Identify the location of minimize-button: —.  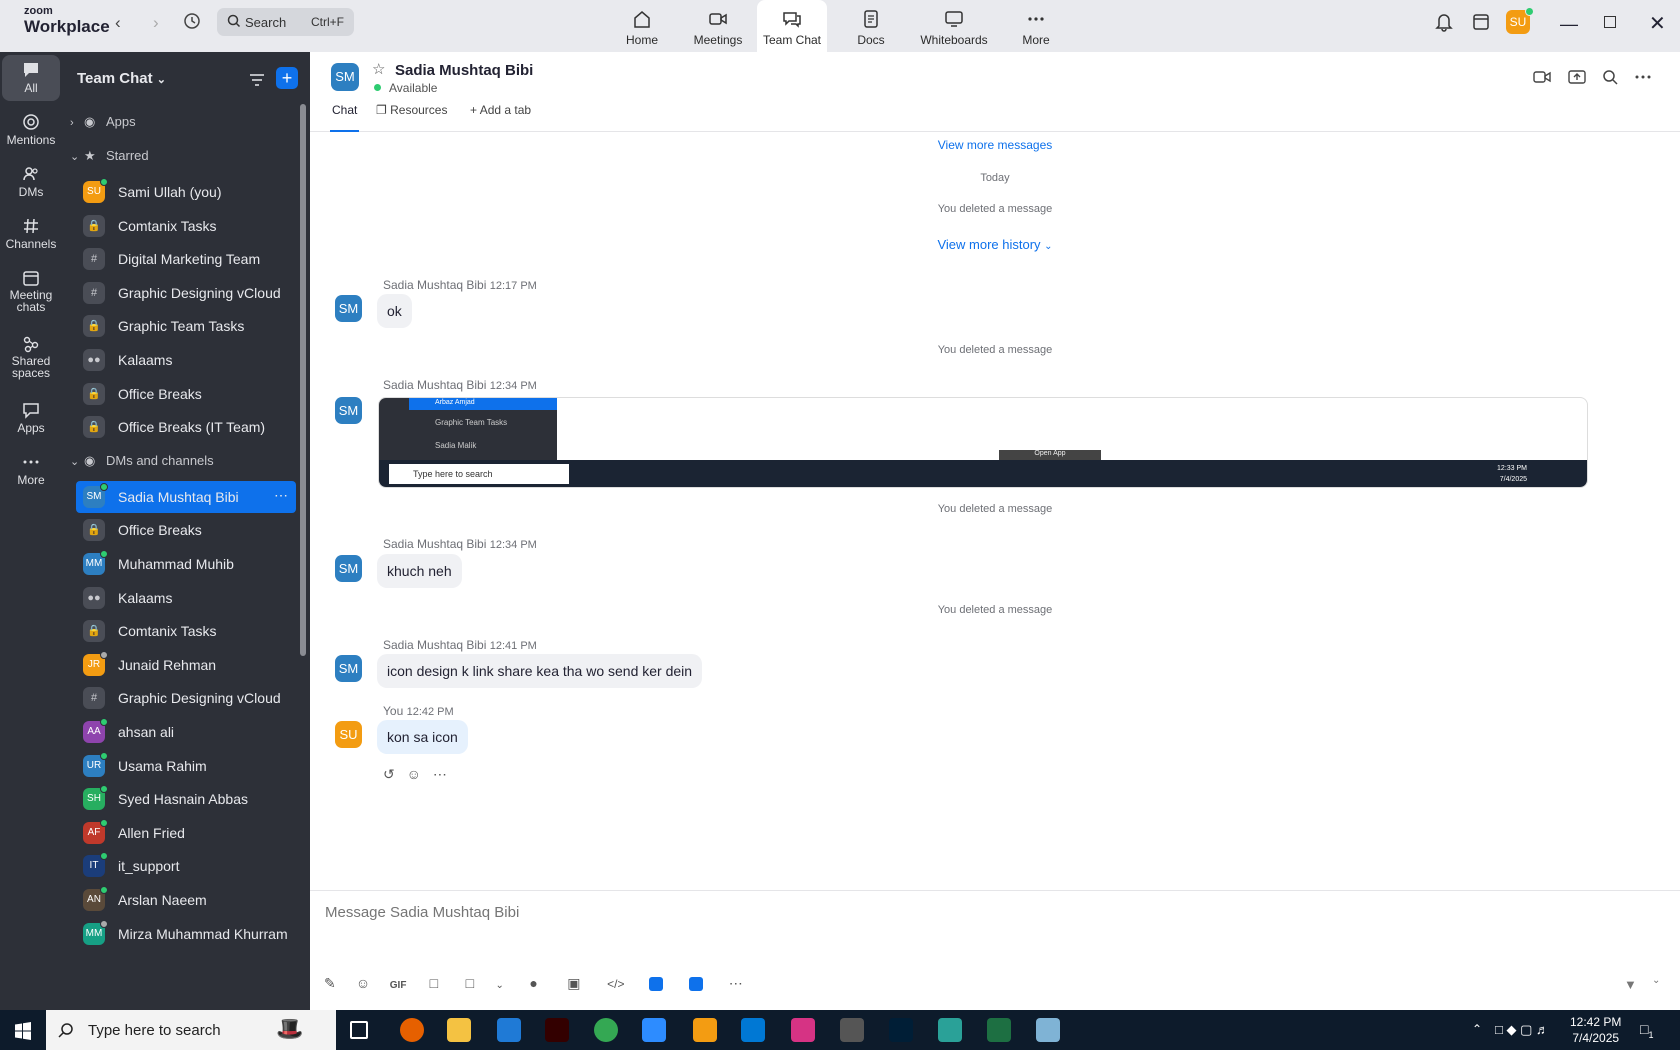
(1569, 24).